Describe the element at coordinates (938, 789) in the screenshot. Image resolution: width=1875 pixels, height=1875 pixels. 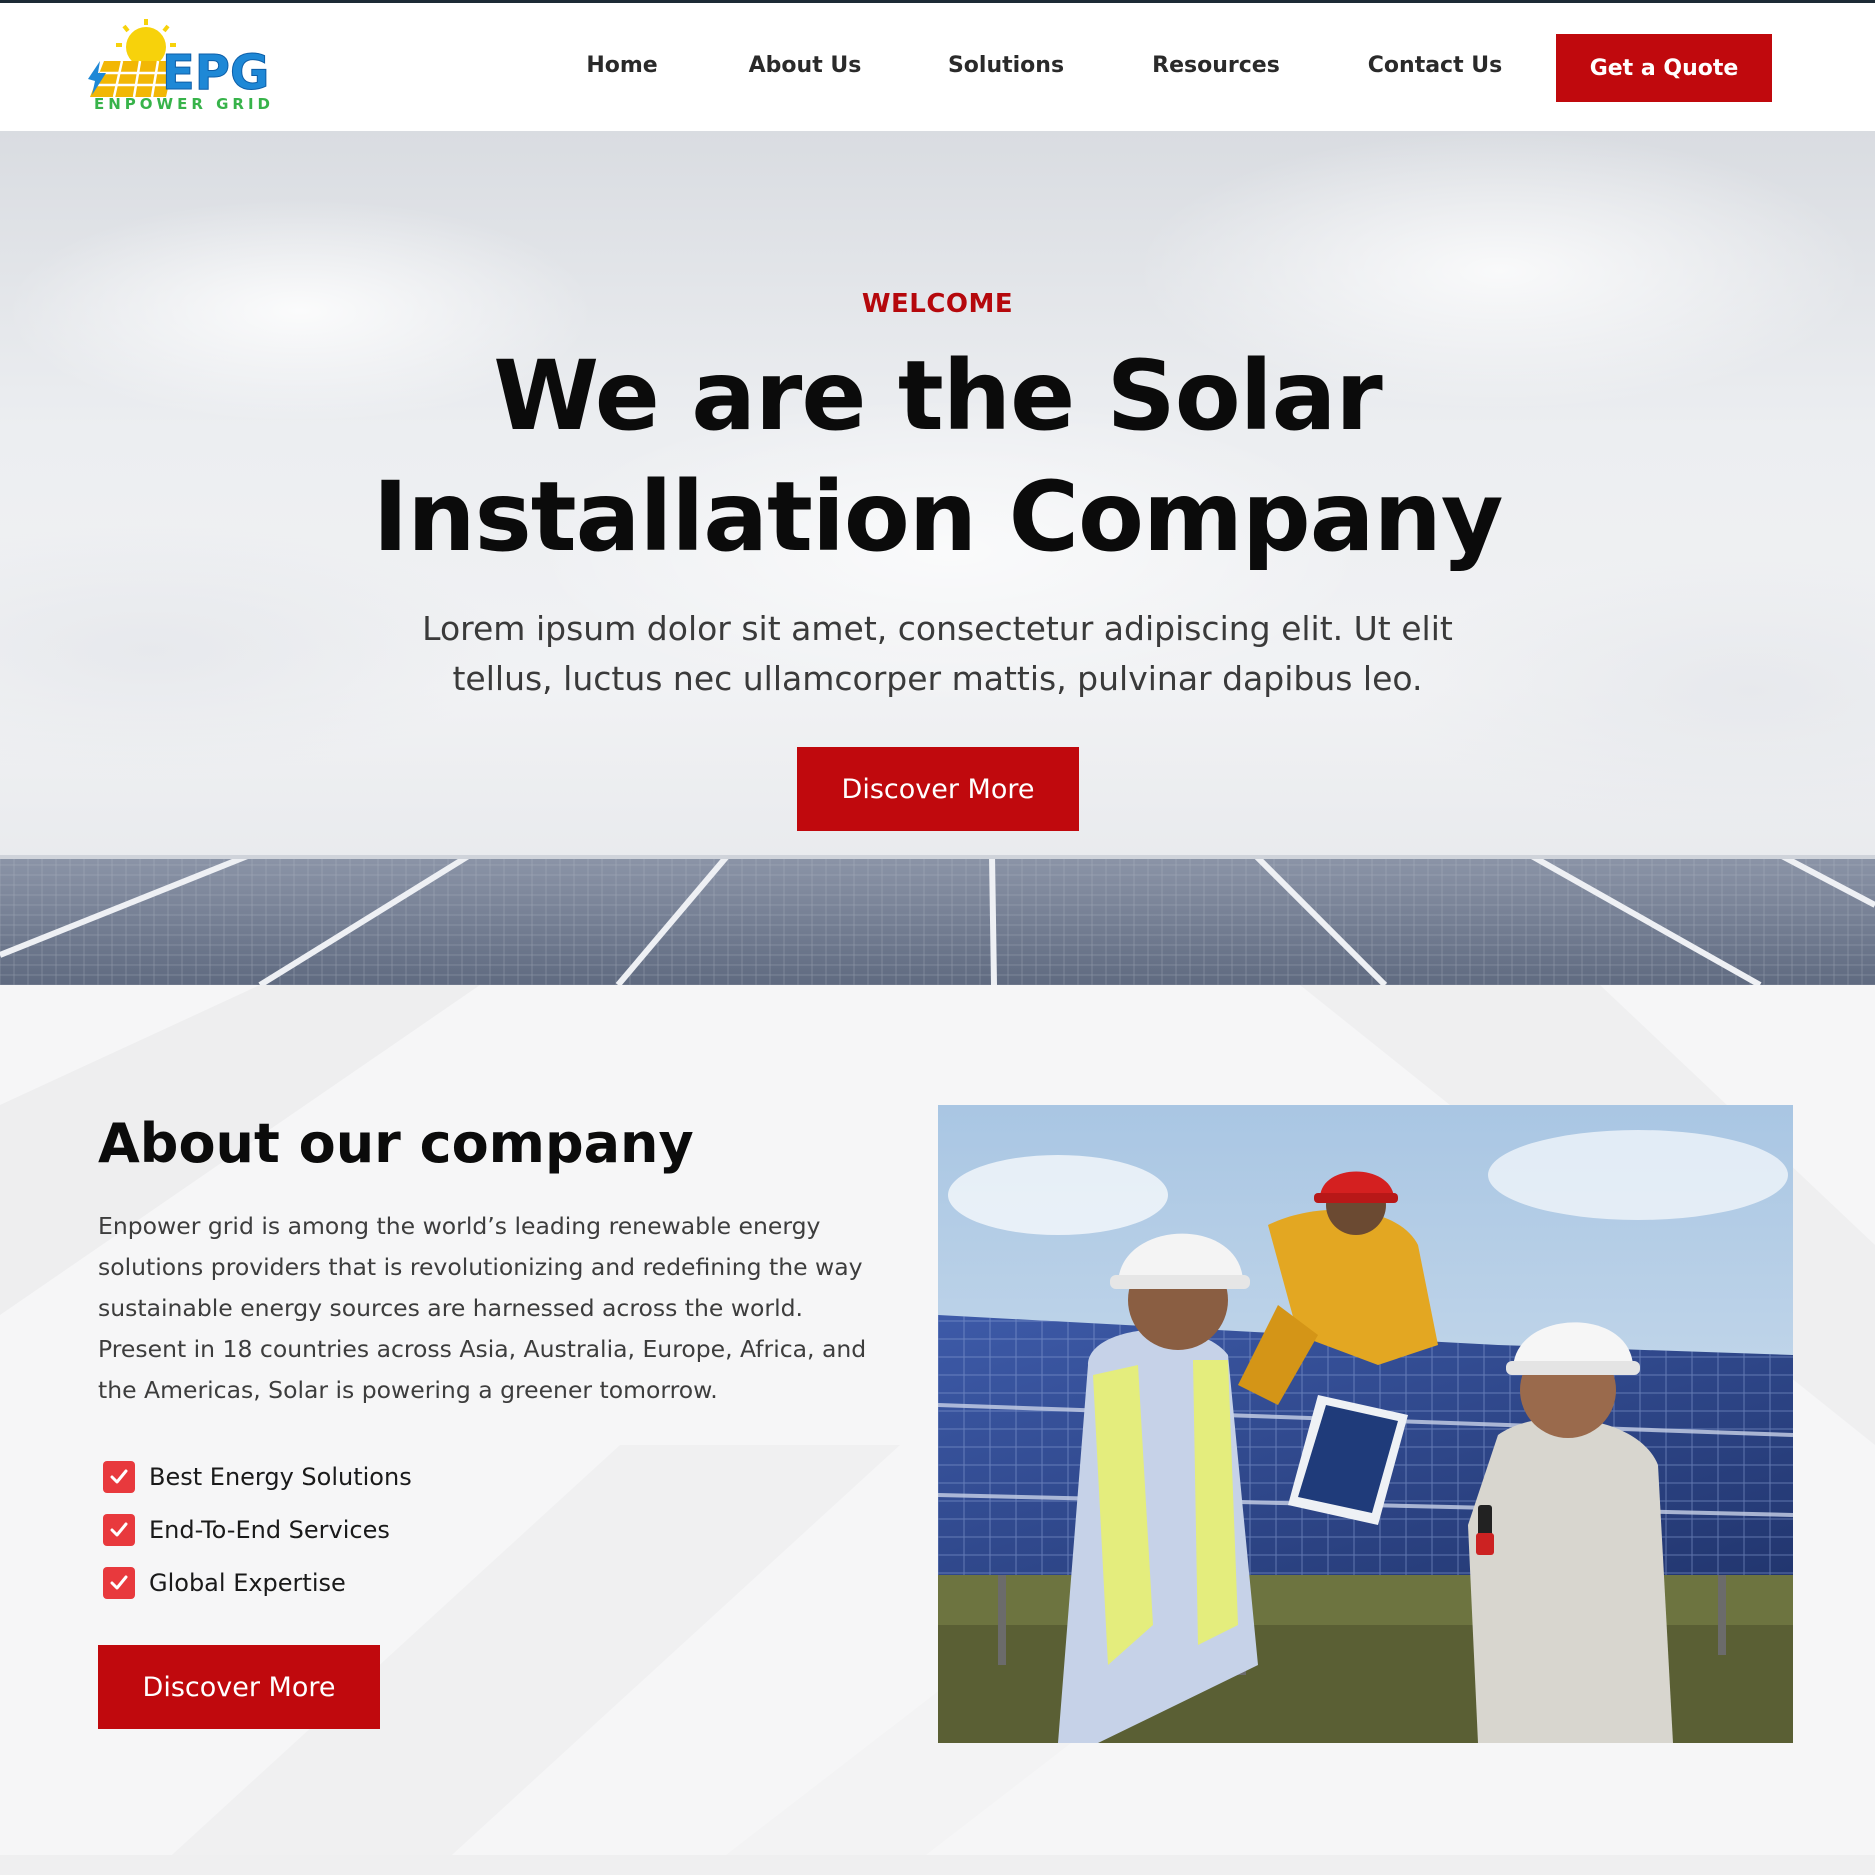
I see `hero-discover-more-button: Discover More` at that location.